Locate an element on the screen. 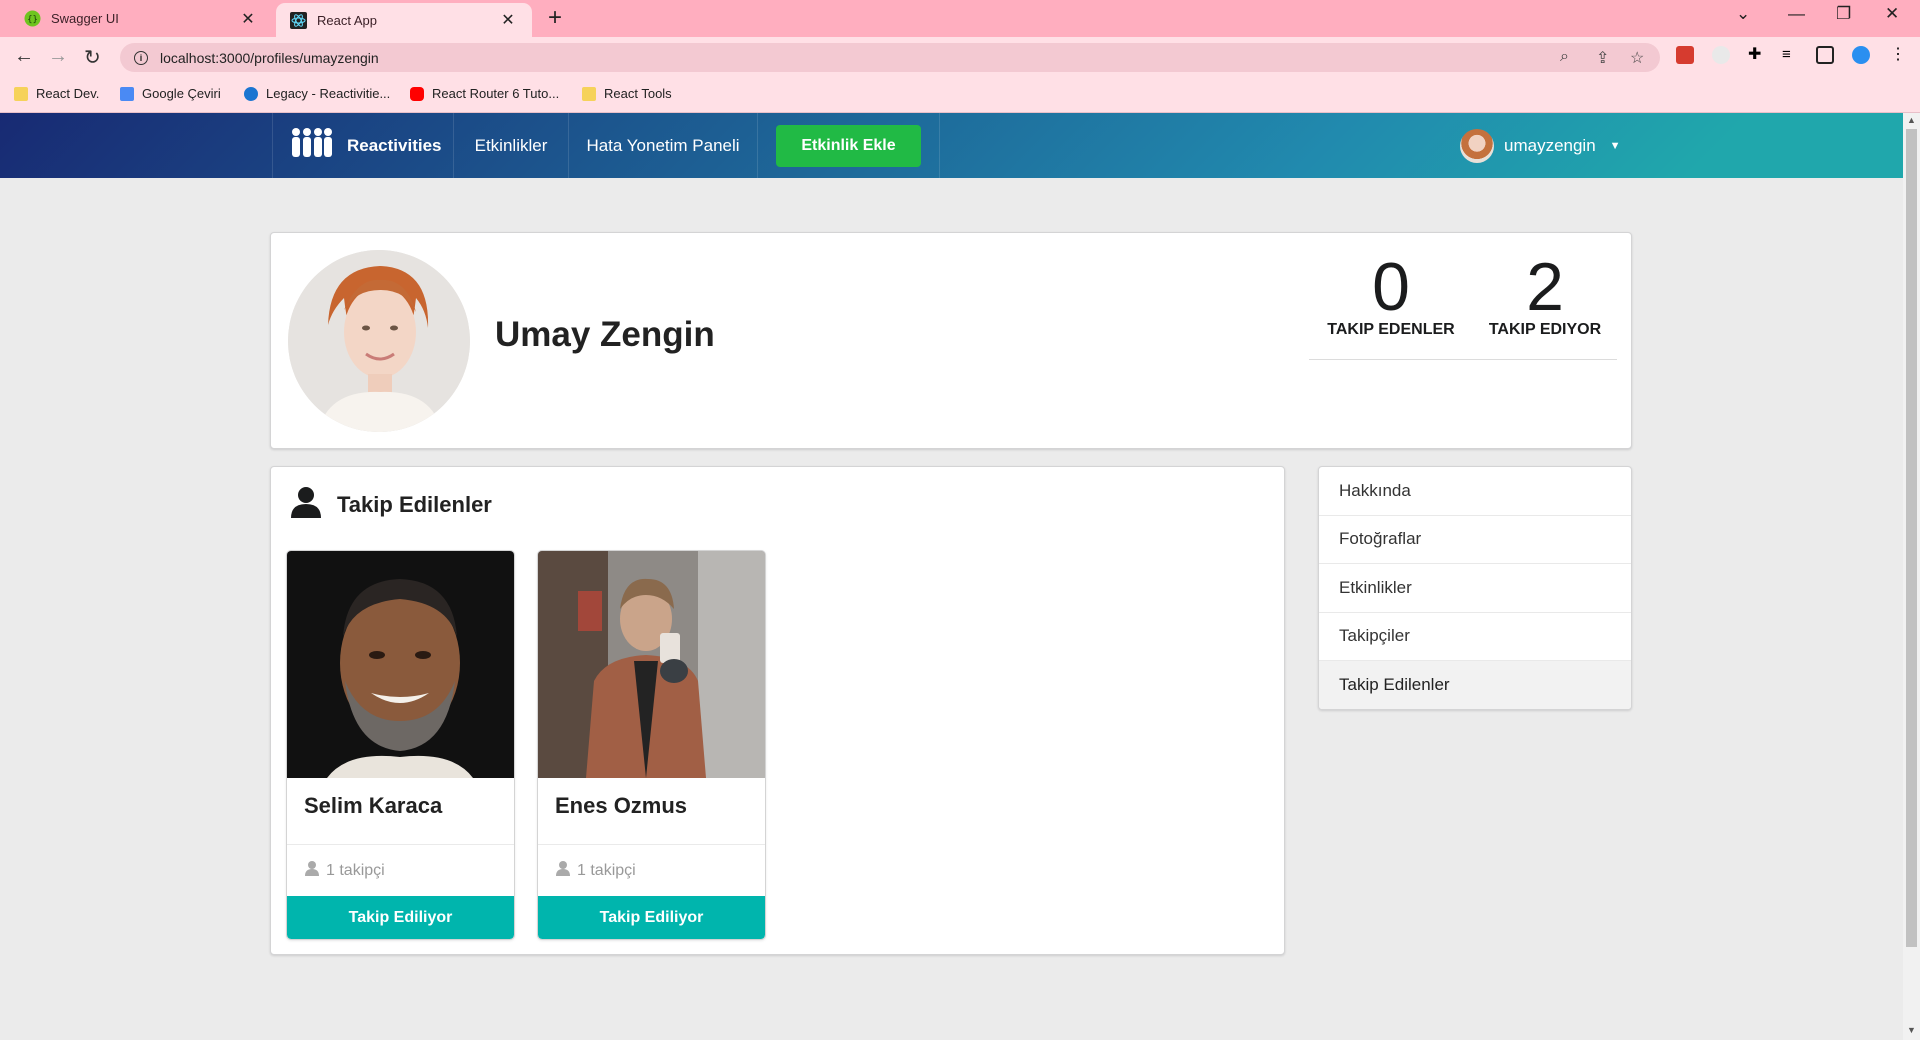 The width and height of the screenshot is (1920, 1040). tab-react-app: React App ✕ is located at coordinates (404, 20).